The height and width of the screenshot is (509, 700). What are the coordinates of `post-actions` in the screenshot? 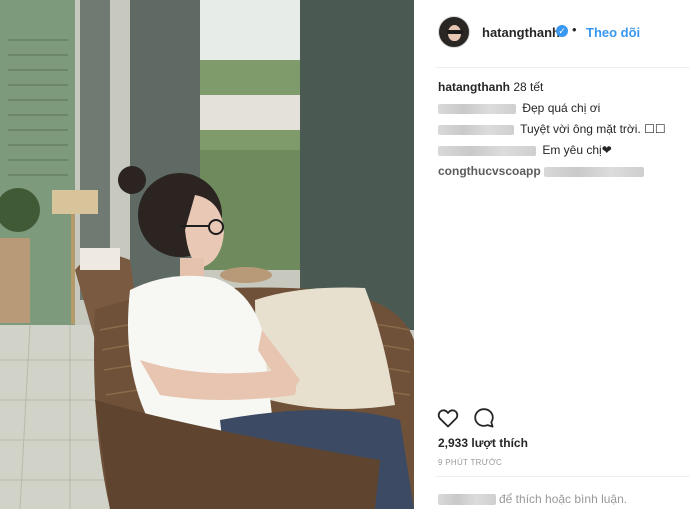 It's located at (486, 418).